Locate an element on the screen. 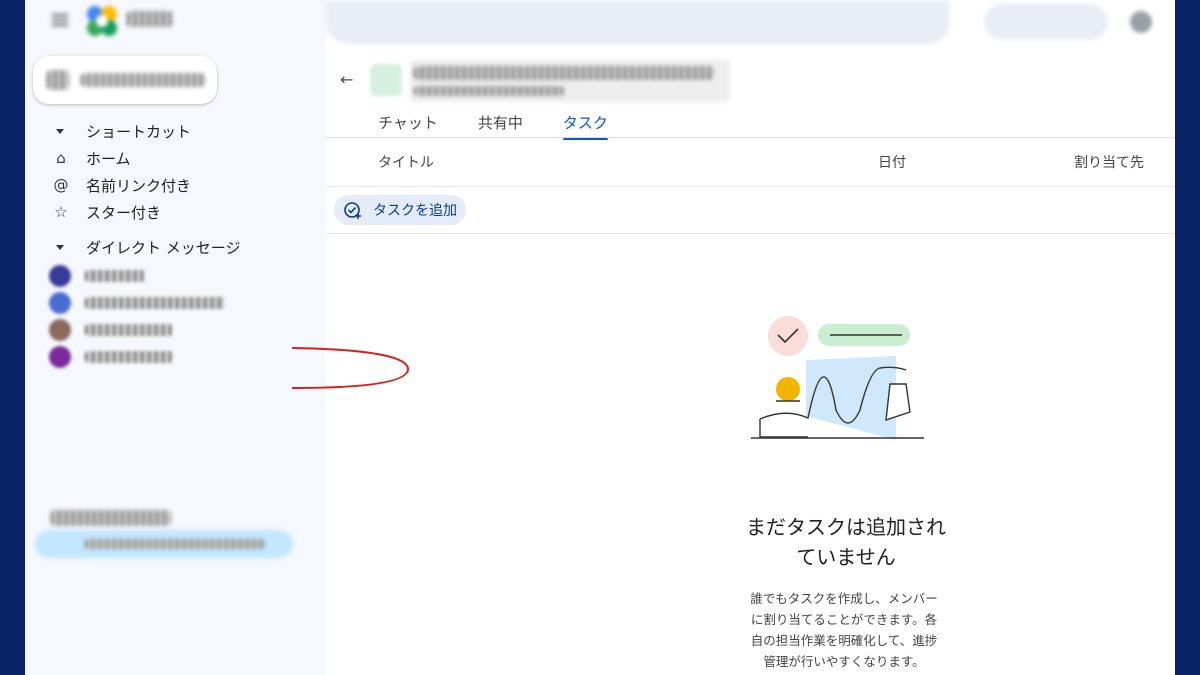 This screenshot has width=1200, height=675. empty-state-description-line: 管理が行いやすくなります。 is located at coordinates (844, 661).